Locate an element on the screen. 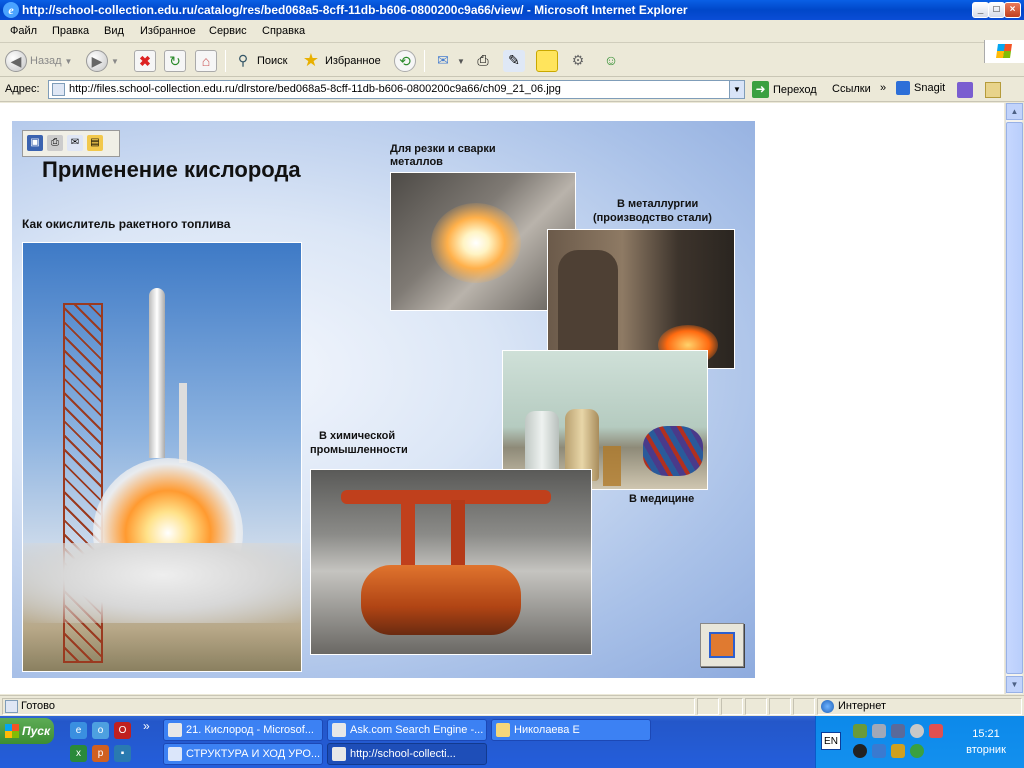 Image resolution: width=1024 pixels, height=768 pixels. menu-file: Файл is located at coordinates (23, 31).